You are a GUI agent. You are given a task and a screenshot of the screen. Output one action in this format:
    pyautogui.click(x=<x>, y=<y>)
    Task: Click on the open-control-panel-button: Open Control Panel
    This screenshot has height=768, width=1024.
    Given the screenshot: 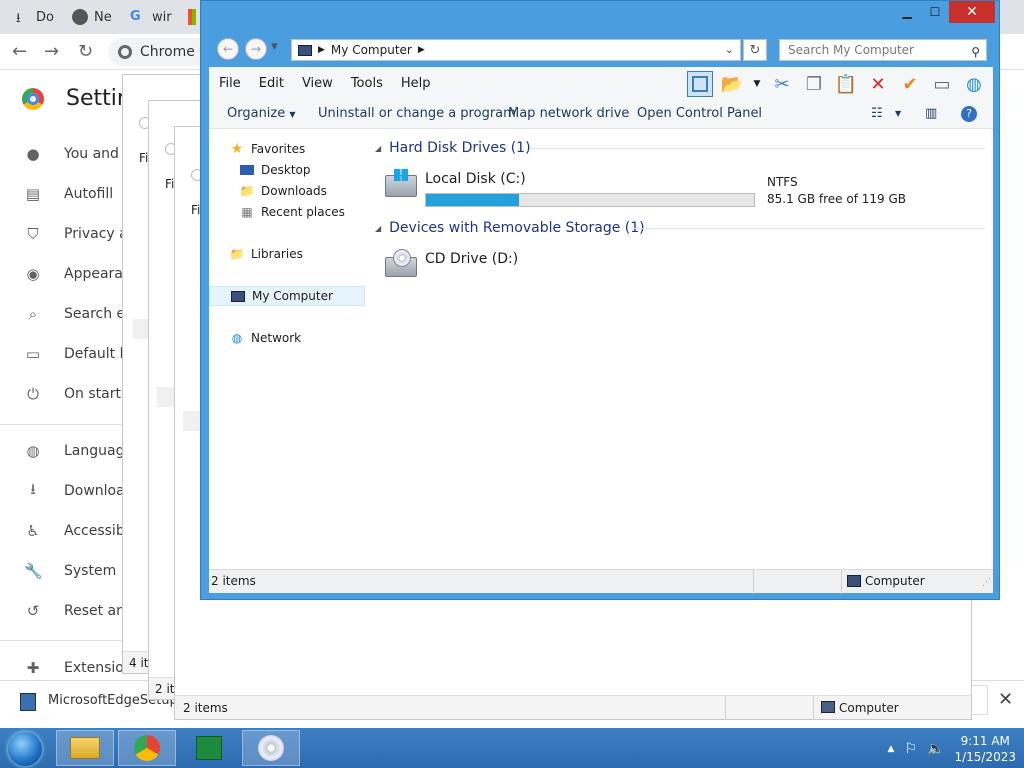 What is the action you would take?
    pyautogui.click(x=699, y=113)
    